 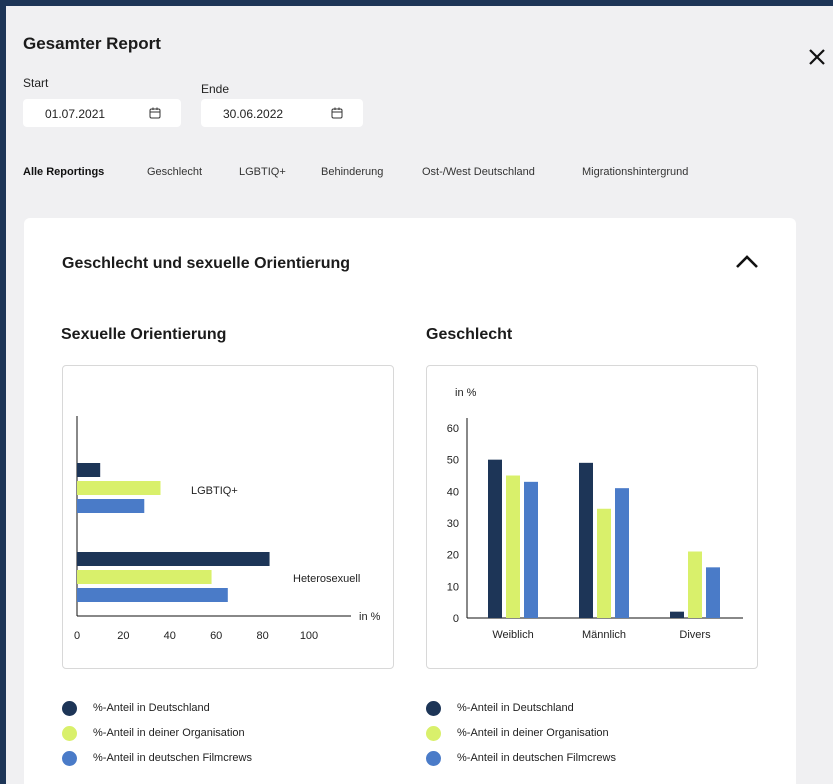 What do you see at coordinates (453, 429) in the screenshot?
I see `y-tick-label: 60` at bounding box center [453, 429].